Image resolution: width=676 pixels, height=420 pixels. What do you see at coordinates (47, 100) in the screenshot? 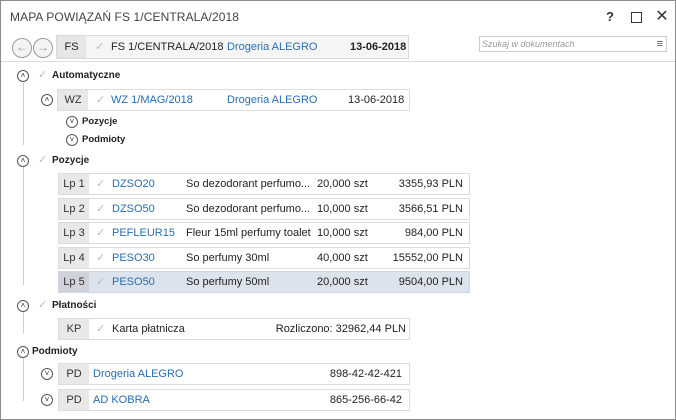
I see `collapse-wz-button: ˄` at bounding box center [47, 100].